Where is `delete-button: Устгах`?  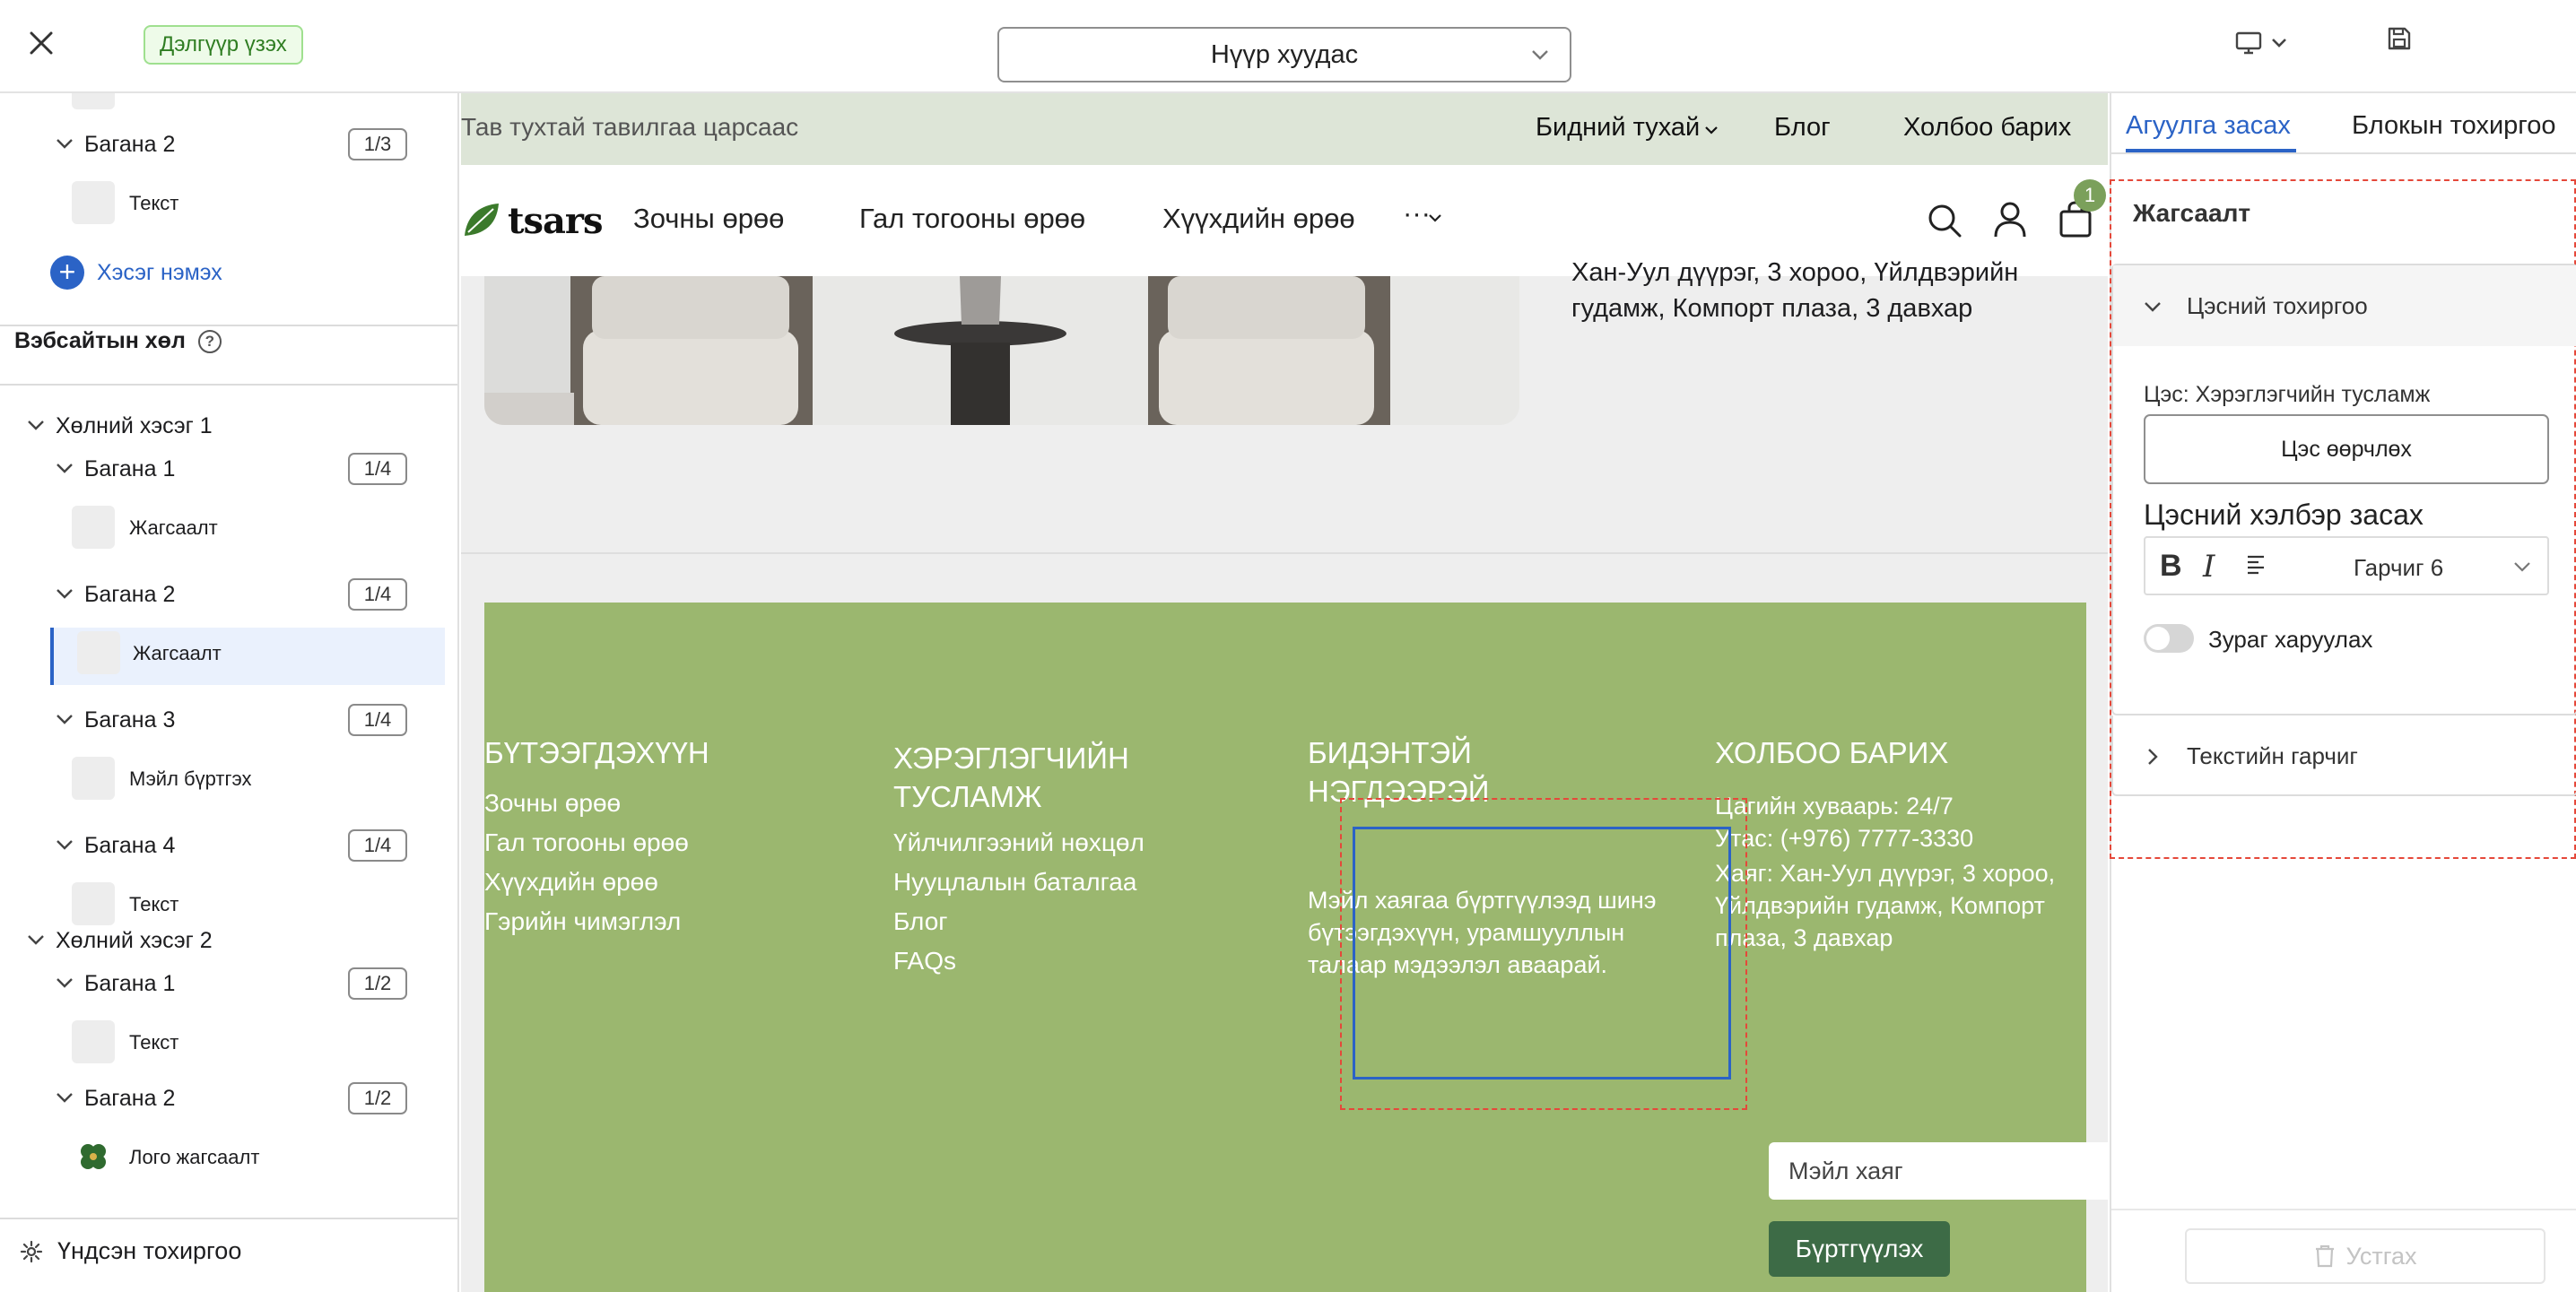 delete-button: Устгах is located at coordinates (2365, 1256).